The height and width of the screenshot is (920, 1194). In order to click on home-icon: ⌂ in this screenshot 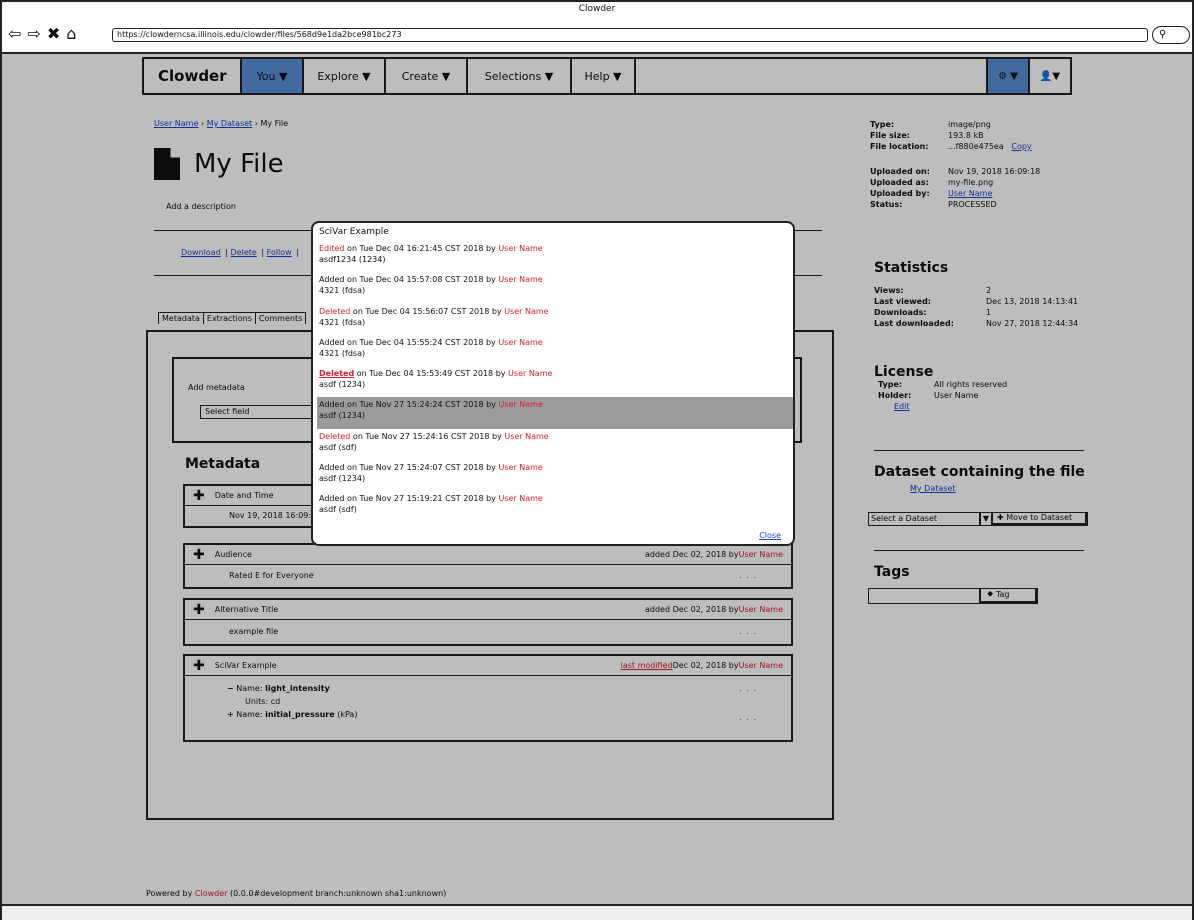, I will do `click(71, 34)`.